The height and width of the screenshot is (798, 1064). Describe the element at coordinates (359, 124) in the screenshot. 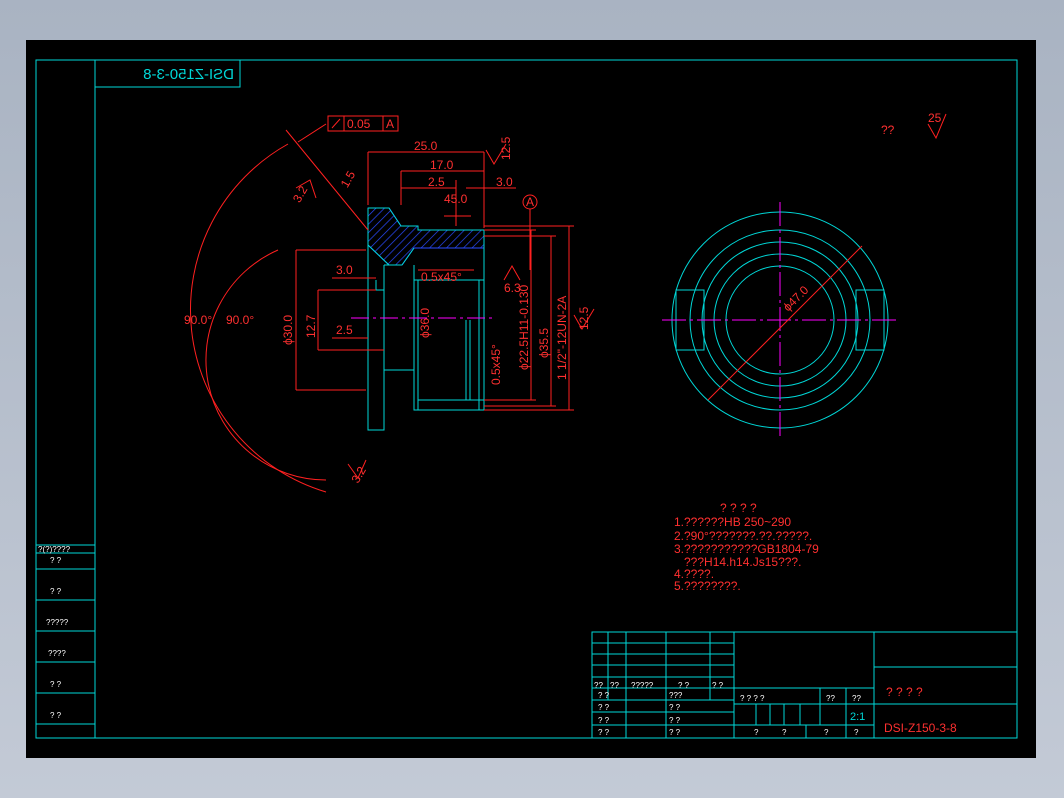

I see `tolerance-value: 0.05` at that location.